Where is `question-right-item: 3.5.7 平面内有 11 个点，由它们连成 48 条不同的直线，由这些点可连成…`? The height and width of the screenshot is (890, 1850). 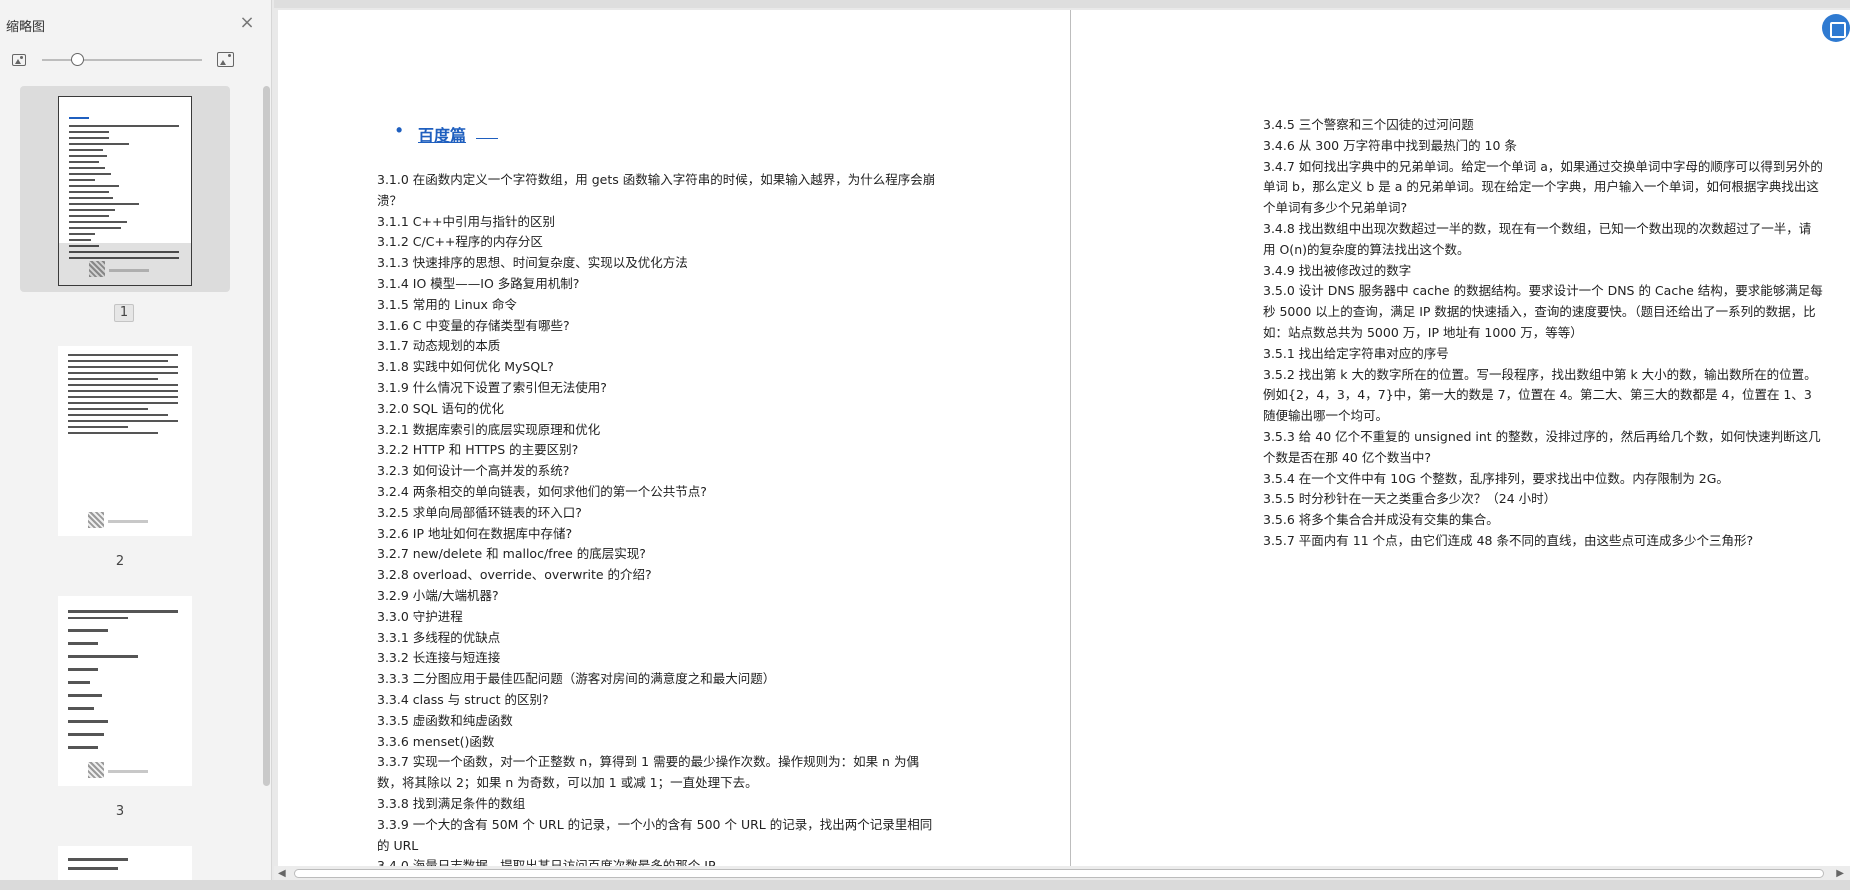 question-right-item: 3.5.7 平面内有 11 个点，由它们连成 48 条不同的直线，由这些点可连成… is located at coordinates (1508, 540).